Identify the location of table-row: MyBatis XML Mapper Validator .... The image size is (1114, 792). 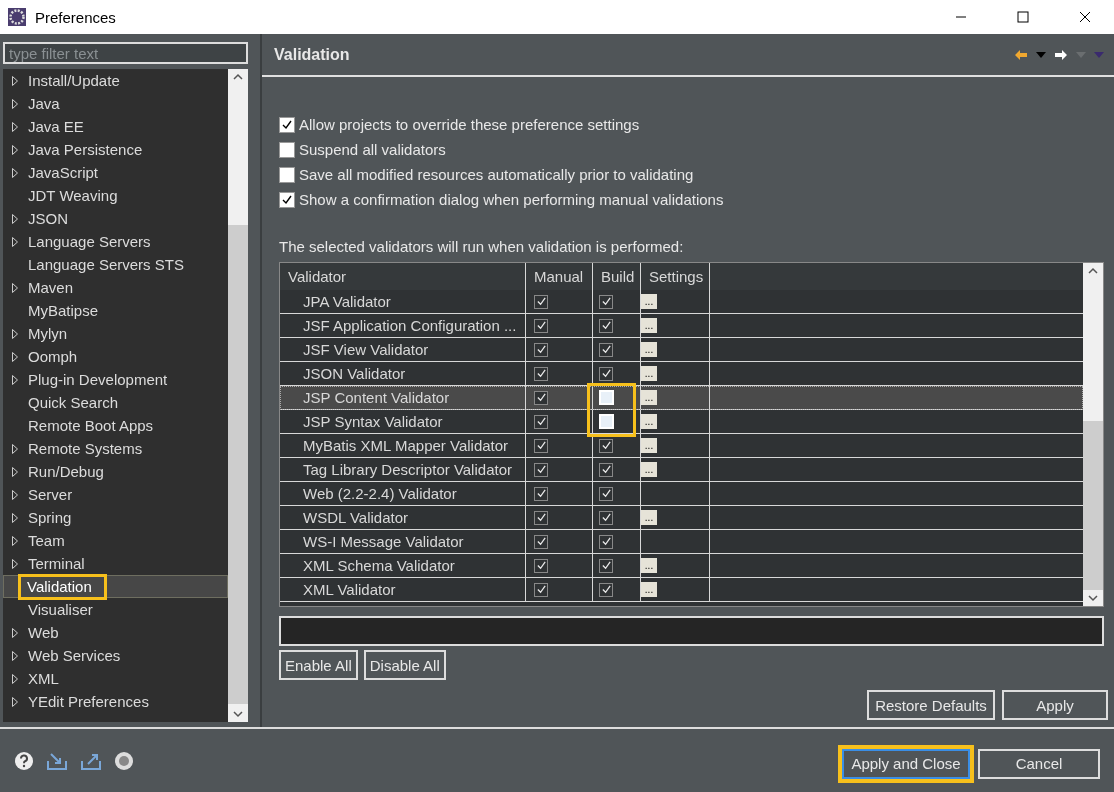
(681, 446).